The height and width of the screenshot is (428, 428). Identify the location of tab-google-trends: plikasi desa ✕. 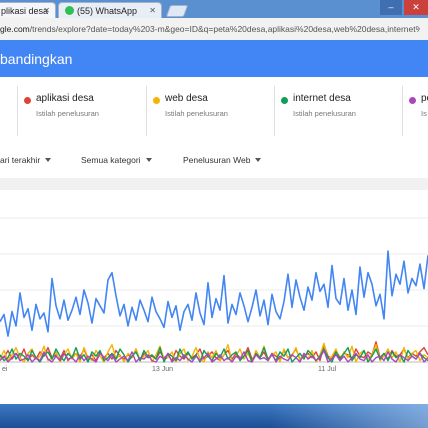
(28, 10).